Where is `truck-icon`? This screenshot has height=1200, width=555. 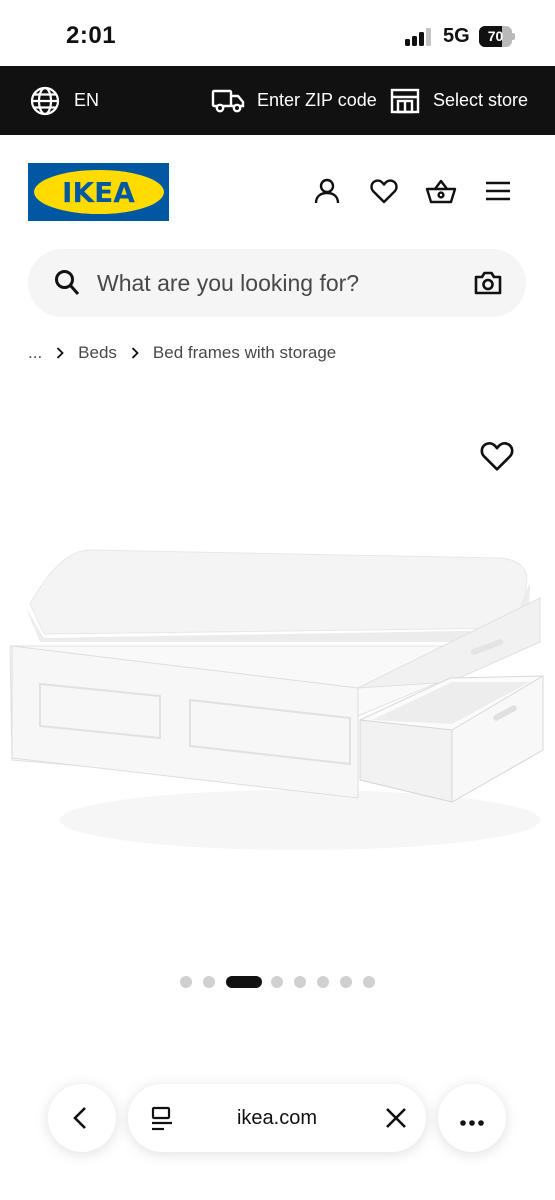
truck-icon is located at coordinates (228, 101).